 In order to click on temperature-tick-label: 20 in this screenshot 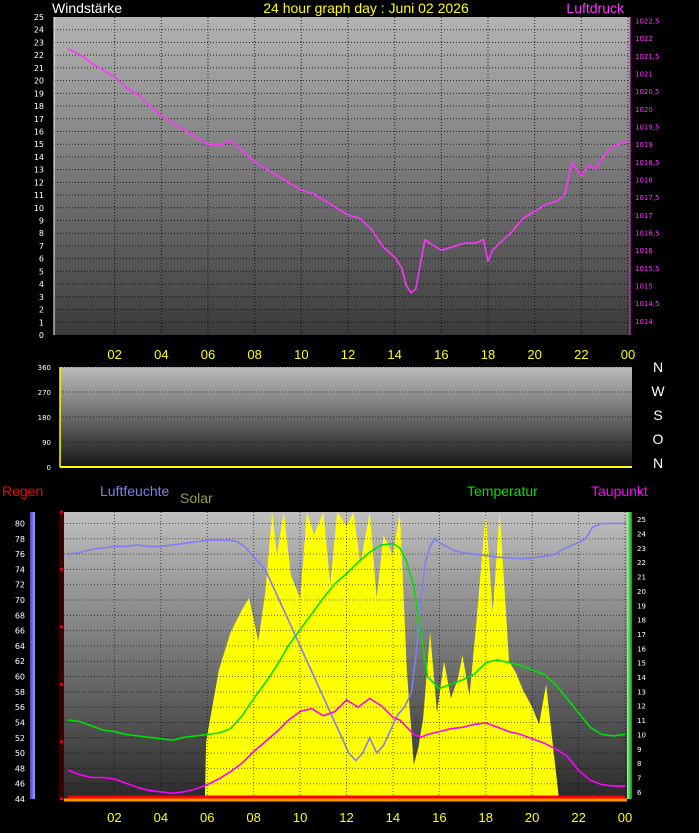, I will do `click(641, 592)`.